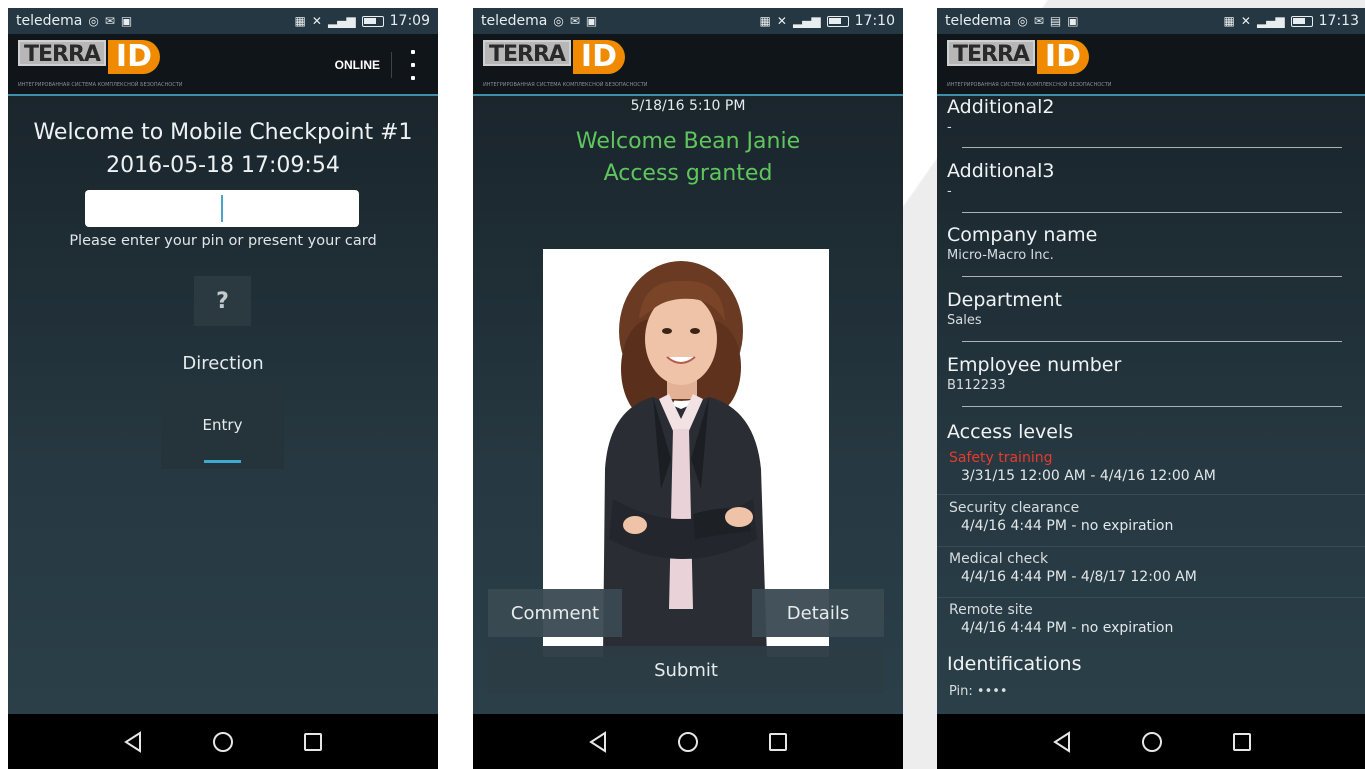 The width and height of the screenshot is (1365, 769). What do you see at coordinates (1152, 373) in the screenshot?
I see `field-employee-number: Employee number B112233` at bounding box center [1152, 373].